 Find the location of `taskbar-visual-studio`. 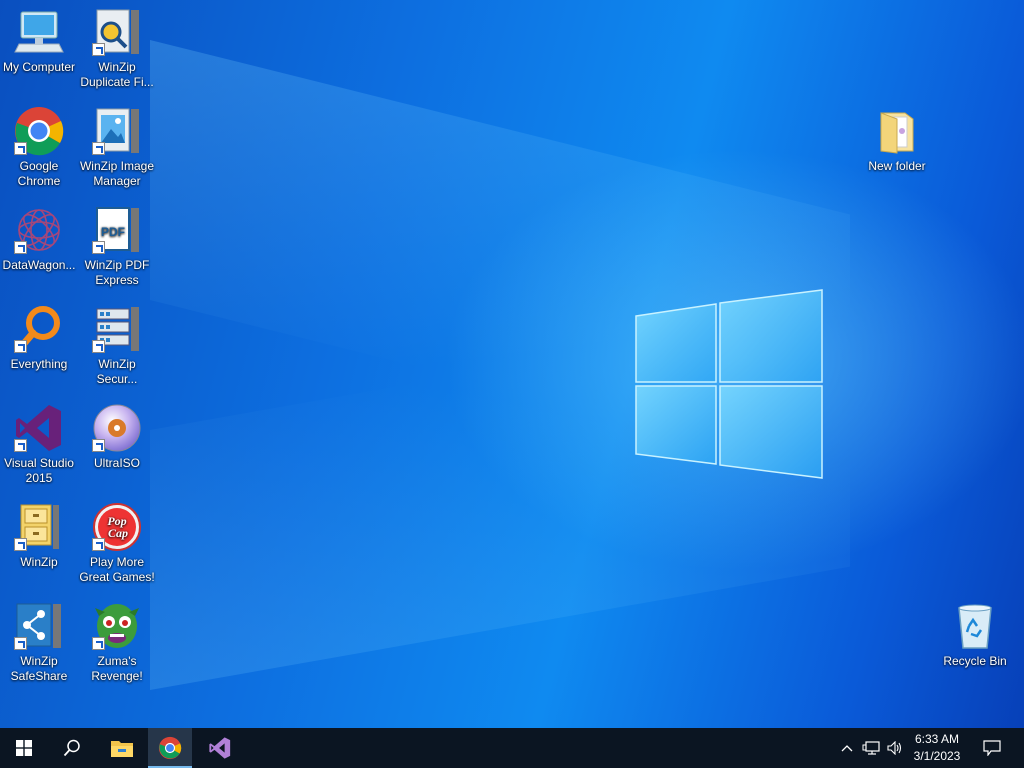

taskbar-visual-studio is located at coordinates (220, 748).